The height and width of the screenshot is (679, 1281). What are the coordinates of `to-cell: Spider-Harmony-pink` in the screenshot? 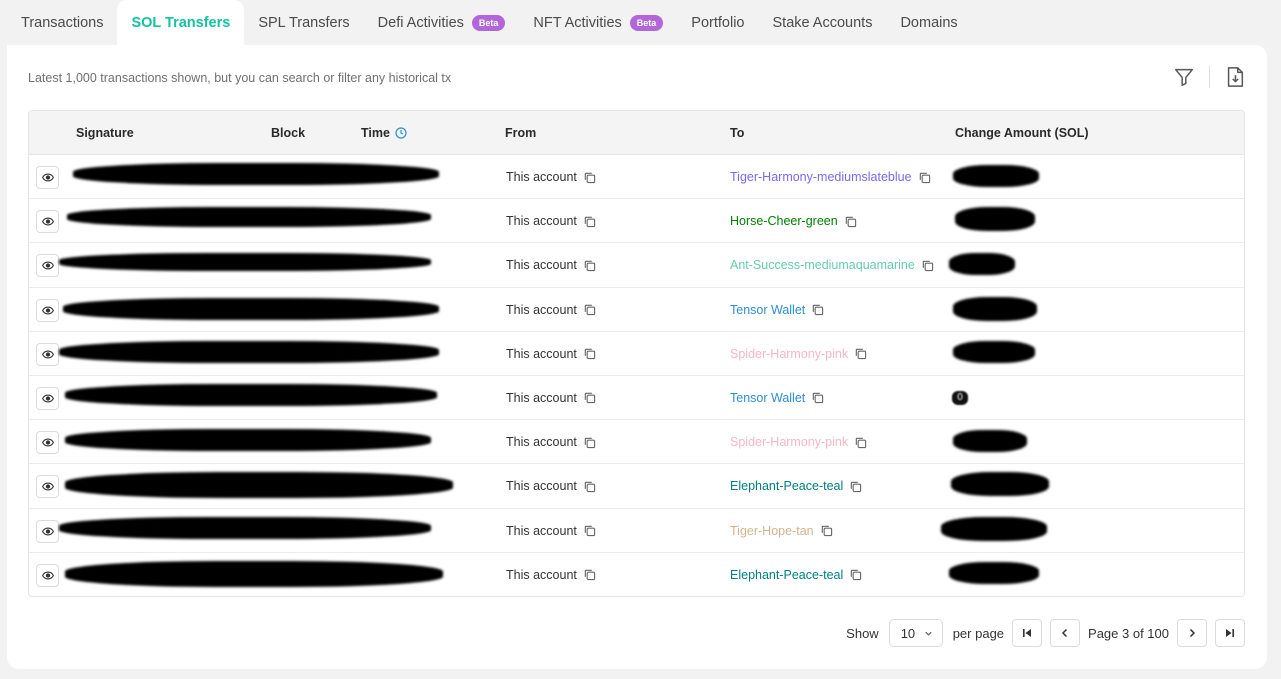 It's located at (798, 442).